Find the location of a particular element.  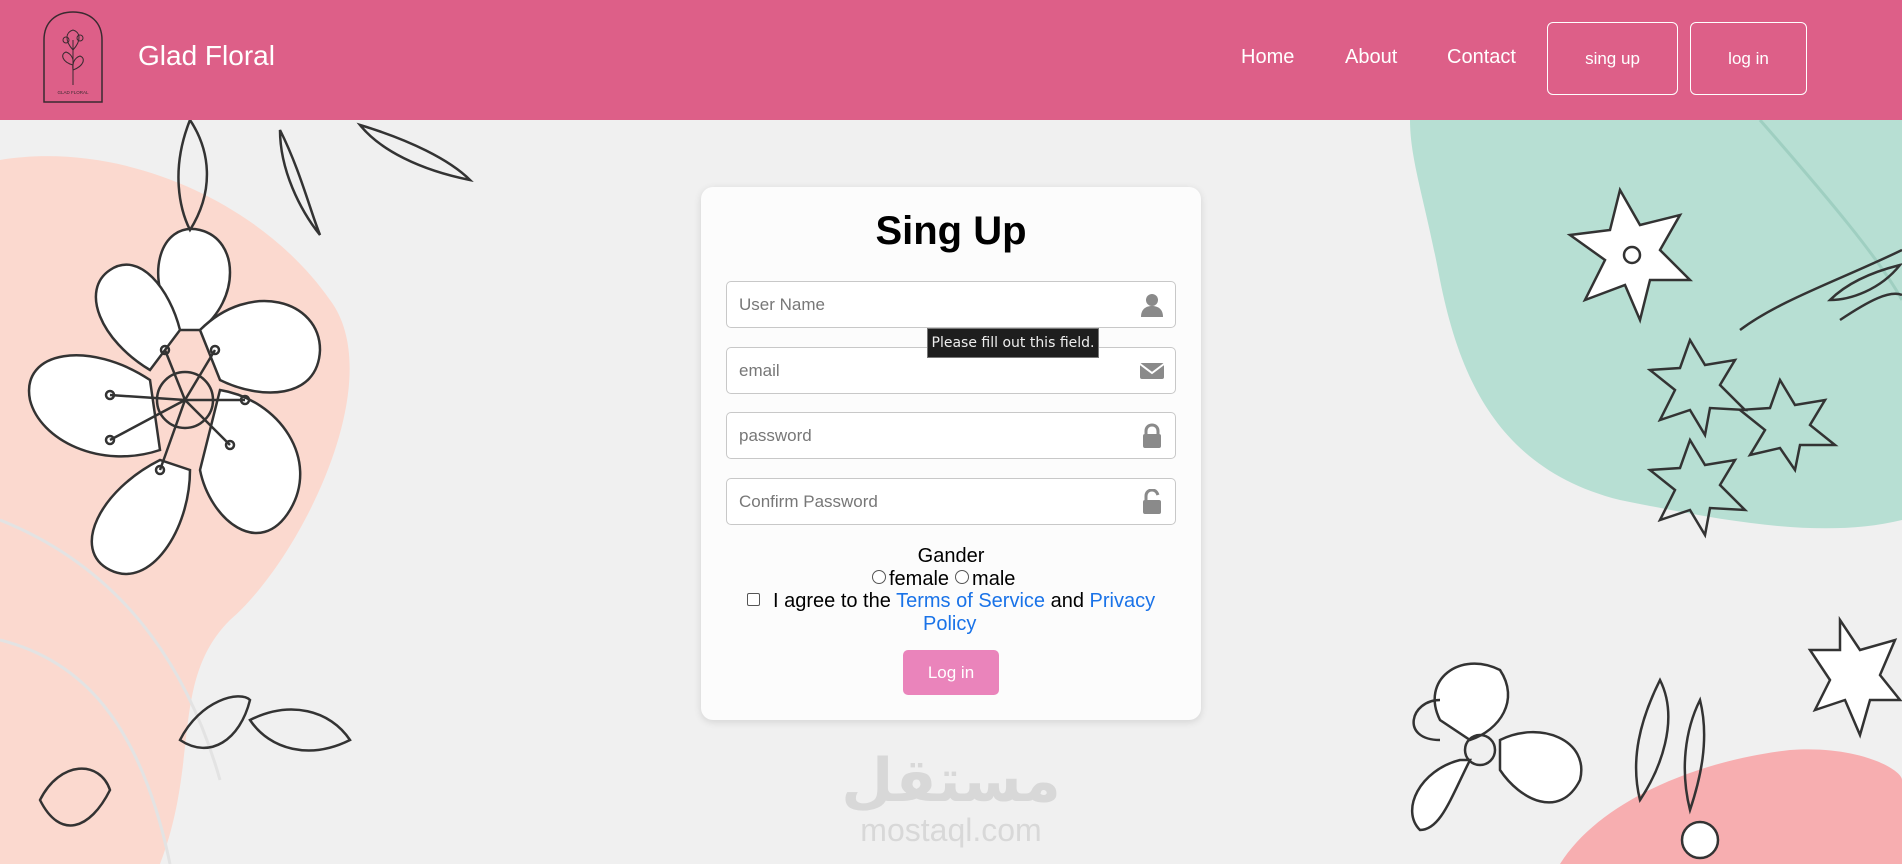

nav-about: About is located at coordinates (1371, 57).